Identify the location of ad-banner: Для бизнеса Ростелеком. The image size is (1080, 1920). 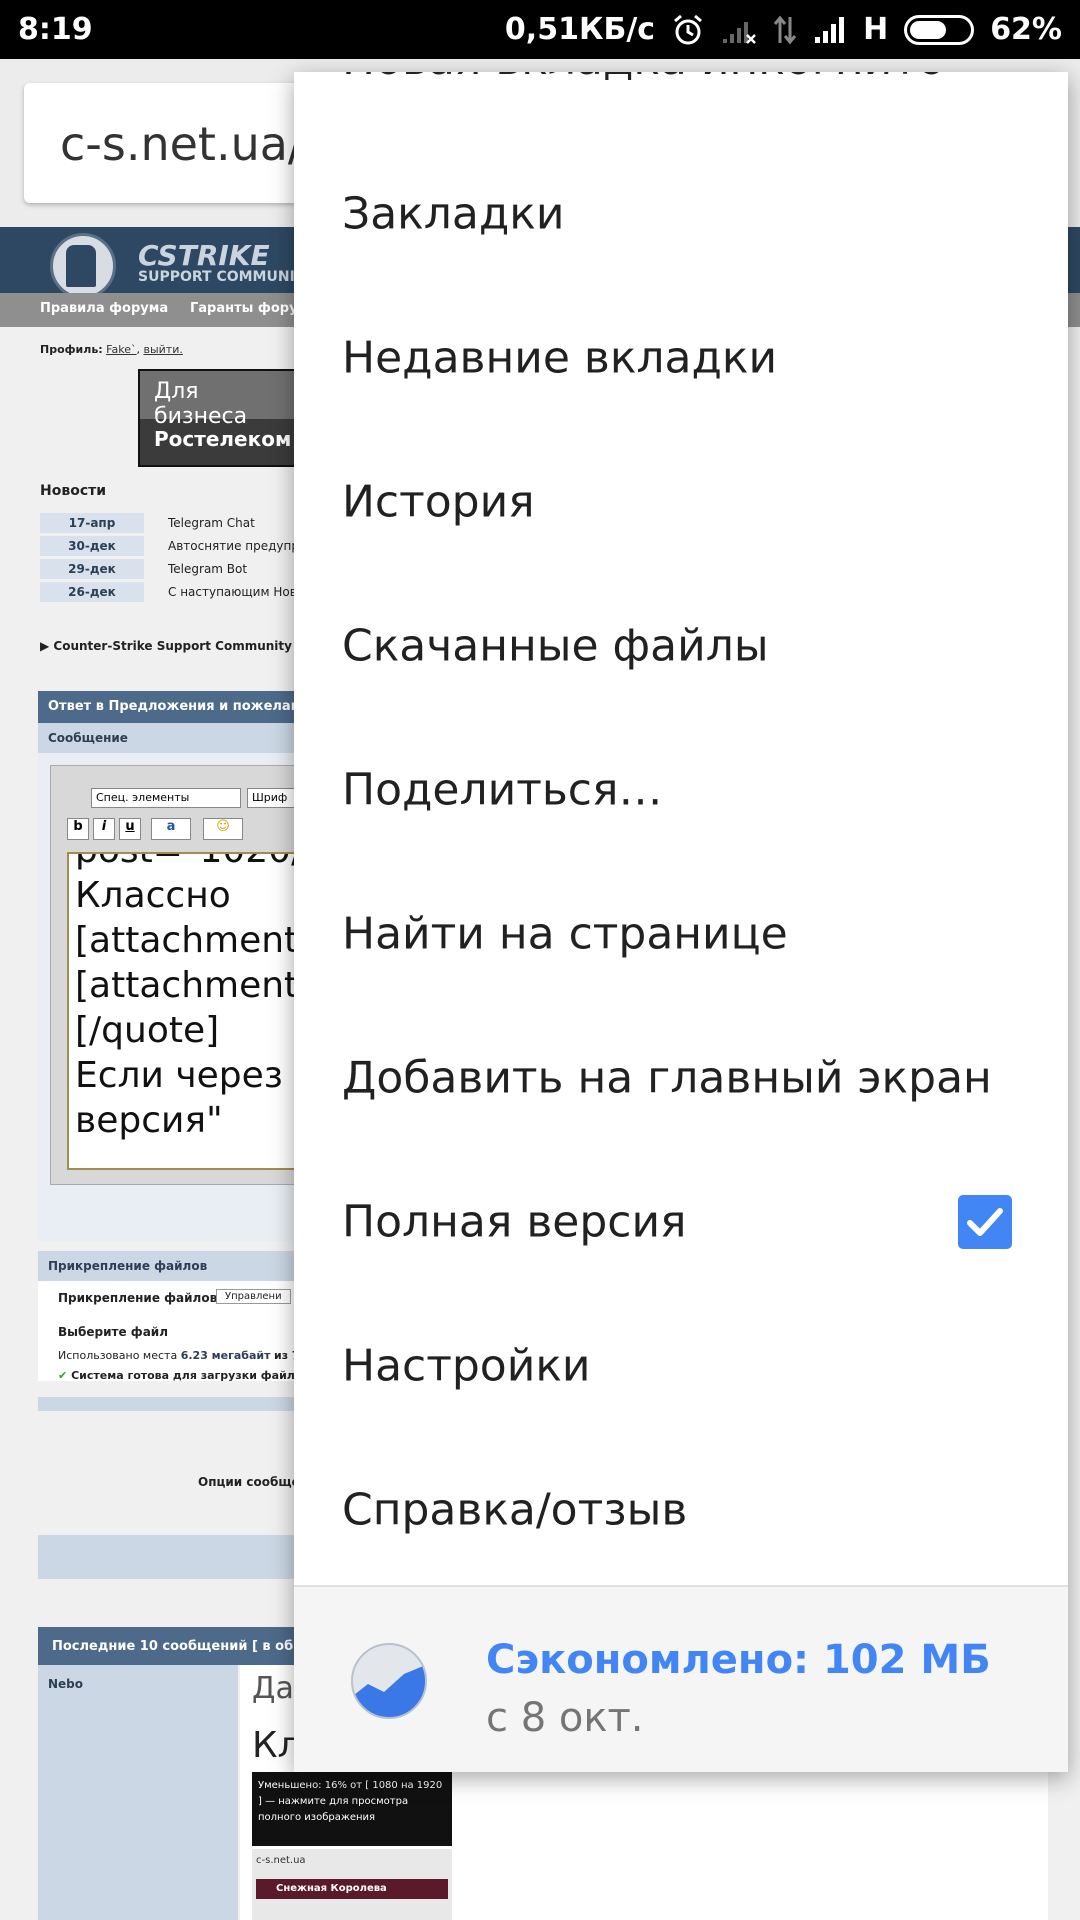
(218, 418).